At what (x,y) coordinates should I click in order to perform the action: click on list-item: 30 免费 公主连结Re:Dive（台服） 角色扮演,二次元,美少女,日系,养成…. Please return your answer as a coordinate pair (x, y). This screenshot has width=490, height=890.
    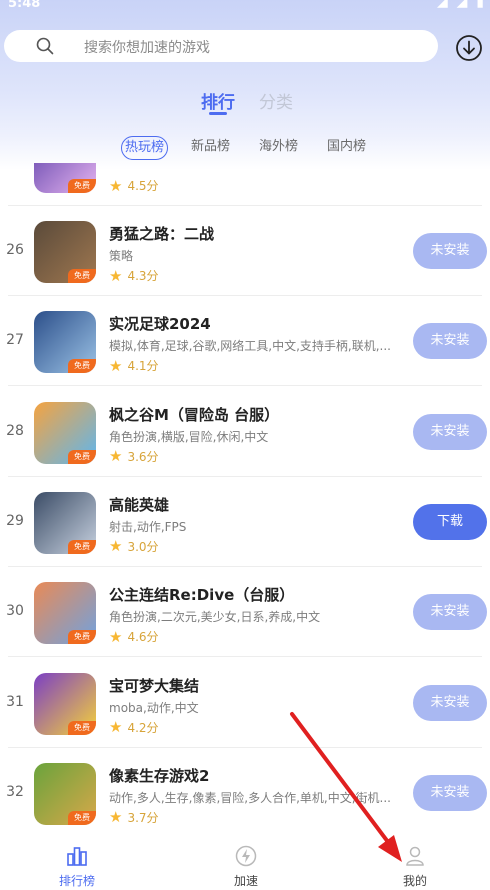
    Looking at the image, I should click on (245, 612).